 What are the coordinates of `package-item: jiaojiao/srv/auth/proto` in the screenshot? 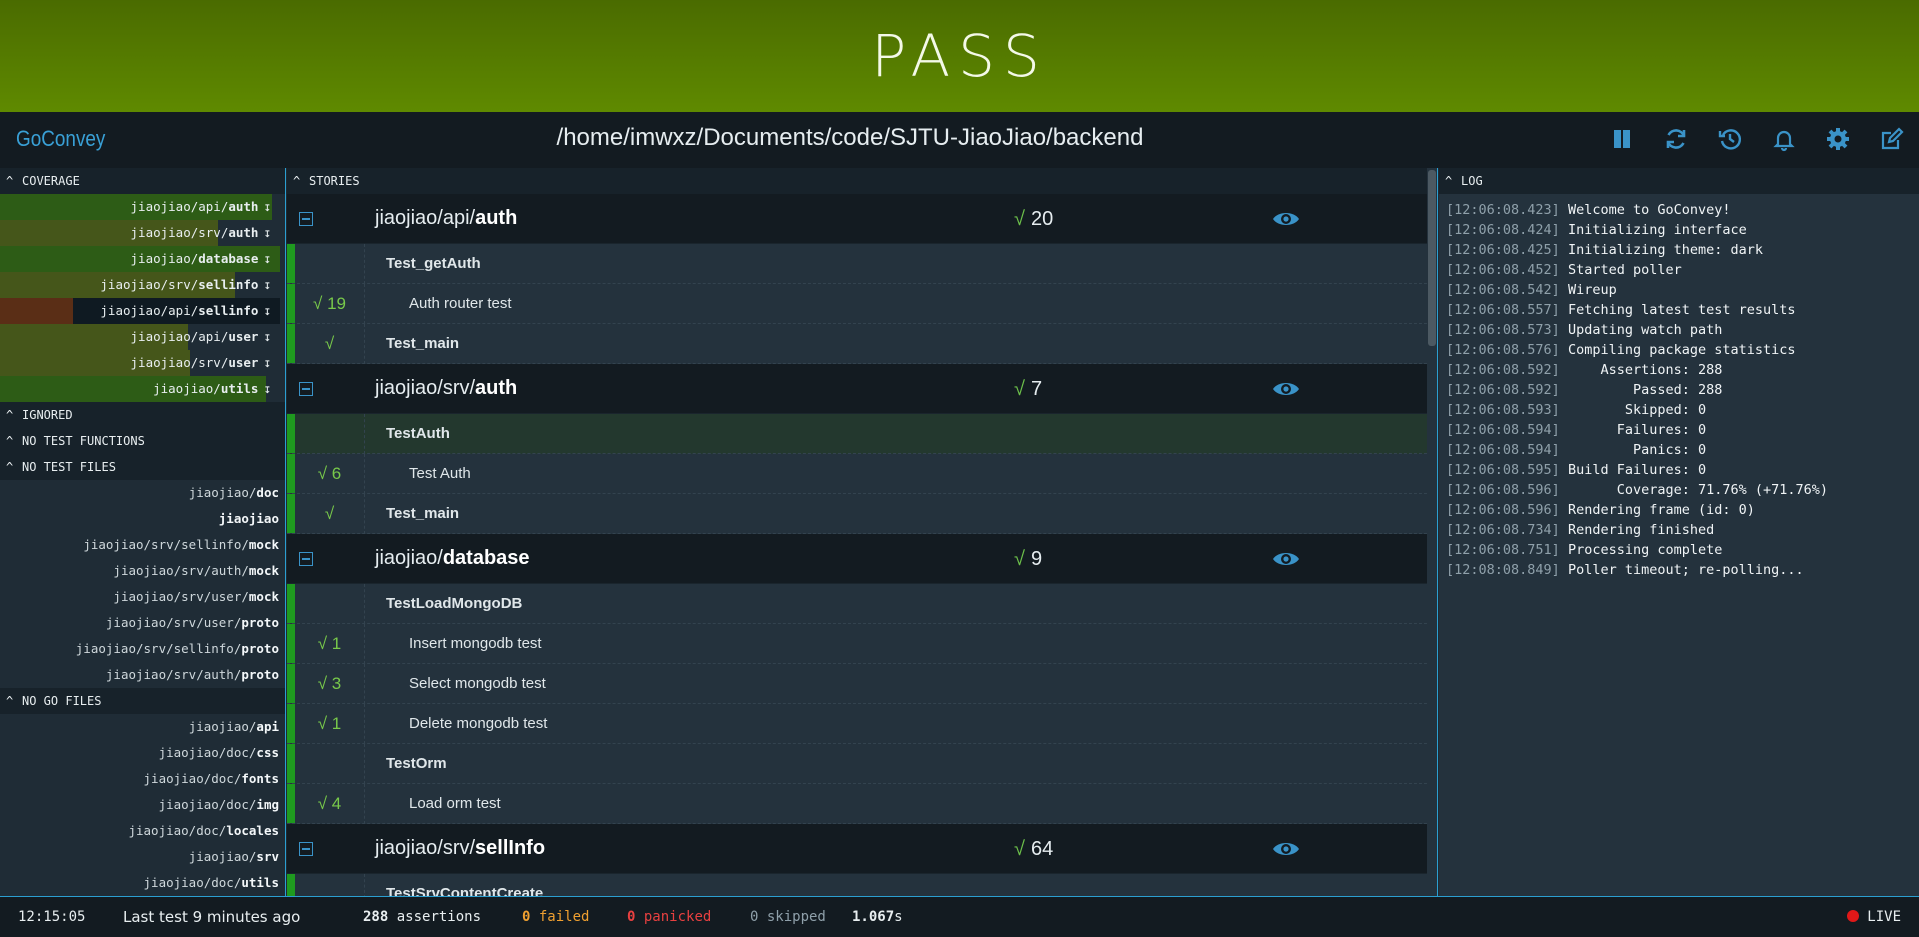 It's located at (142, 675).